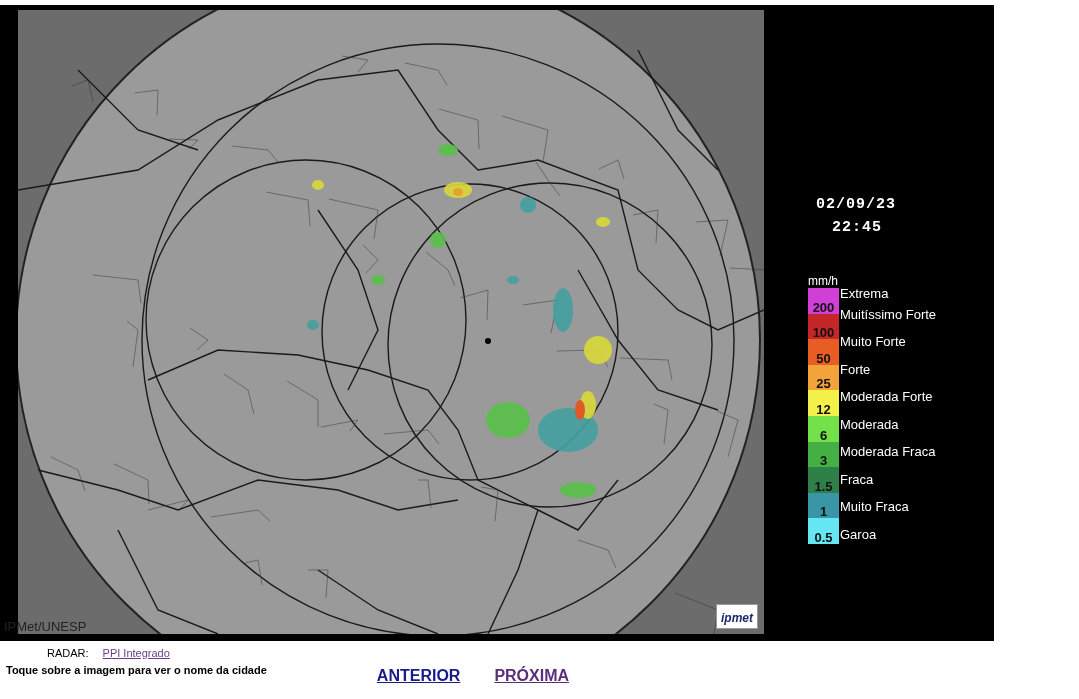 This screenshot has height=699, width=1079. Describe the element at coordinates (68, 653) in the screenshot. I see `radar-label: RADAR:` at that location.